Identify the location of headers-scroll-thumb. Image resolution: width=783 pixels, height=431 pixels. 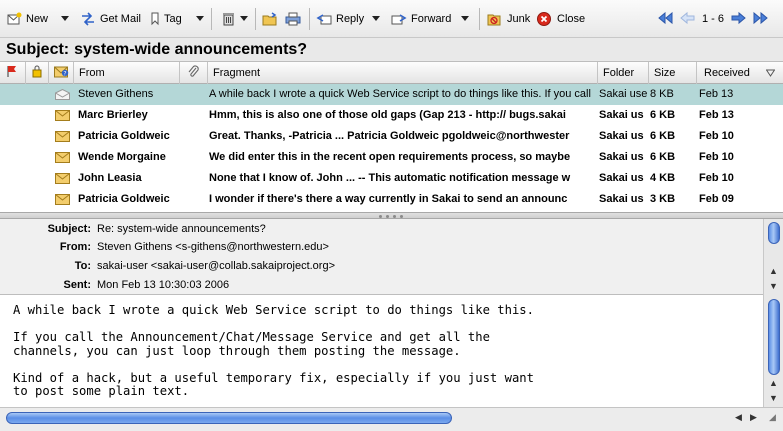
(774, 233).